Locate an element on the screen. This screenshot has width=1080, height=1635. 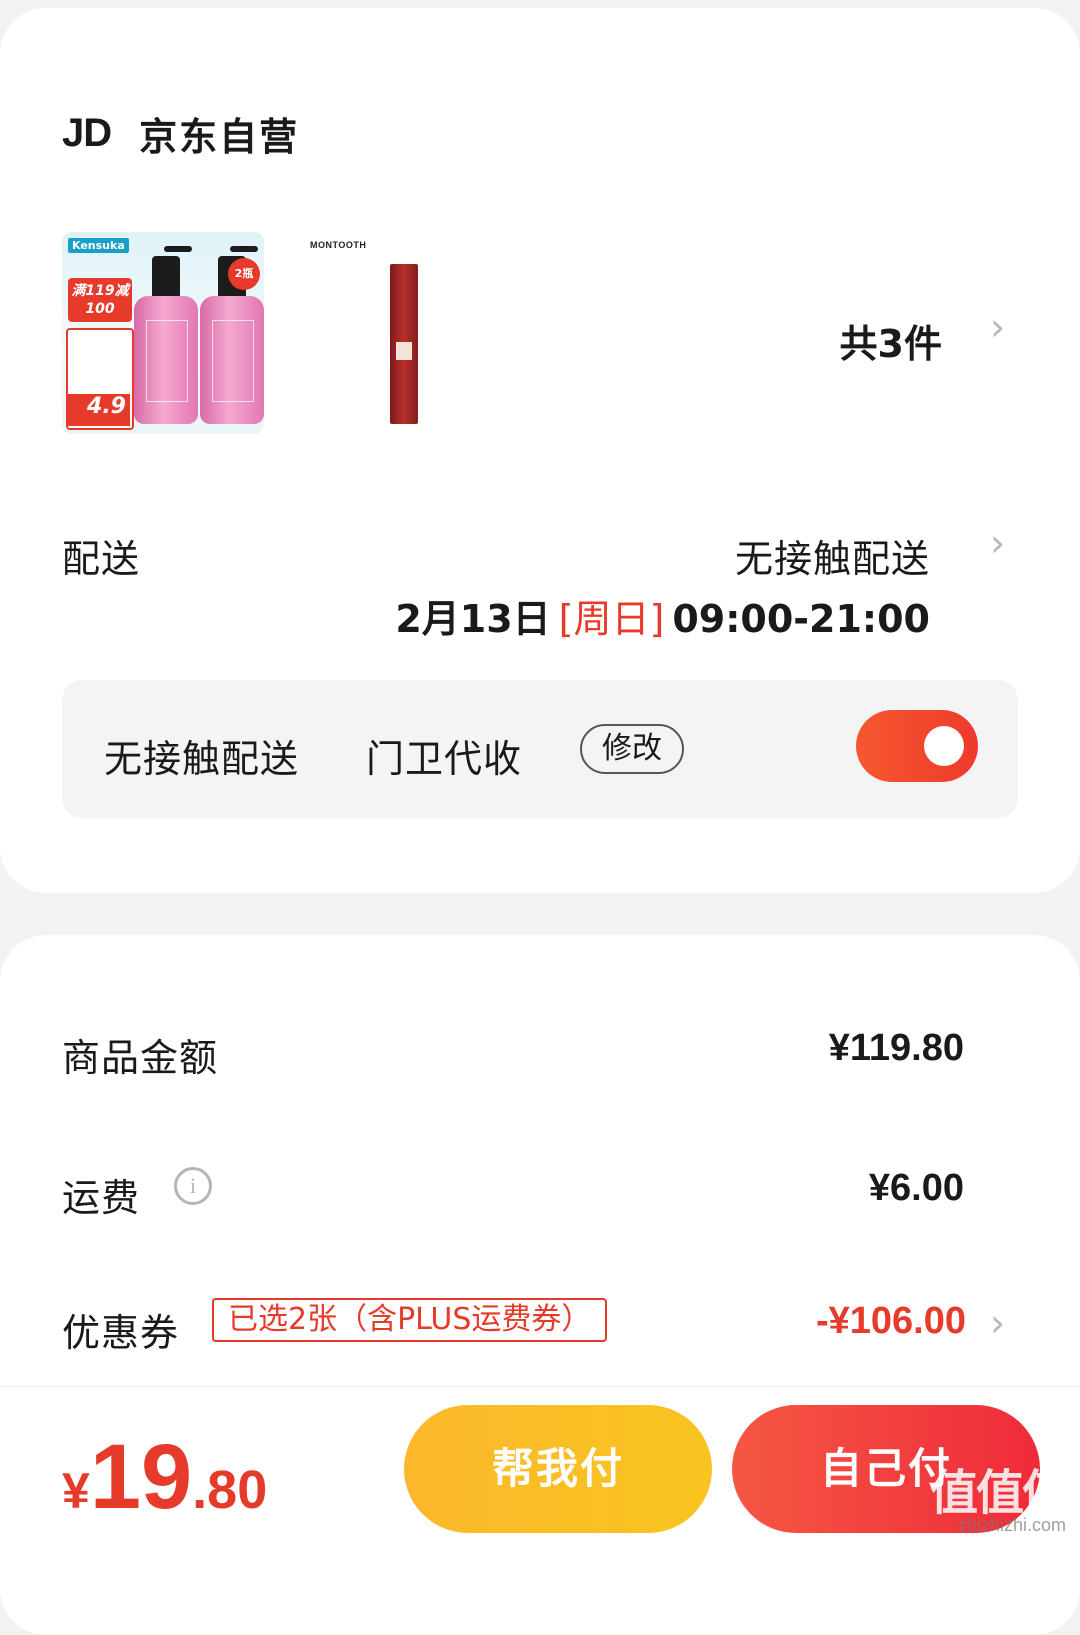
jd-logo: JD is located at coordinates (87, 133).